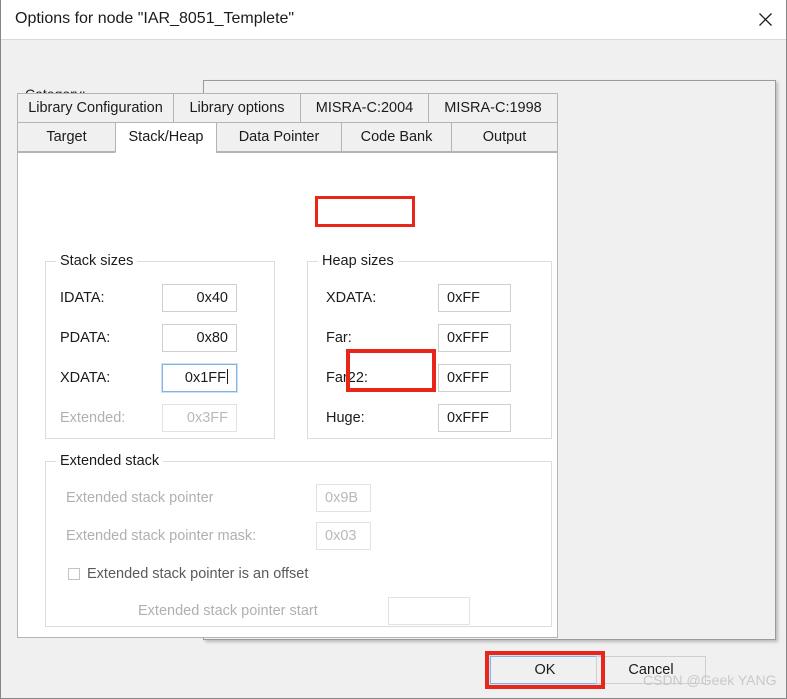 The width and height of the screenshot is (787, 699). I want to click on tab-data-pointer: Data Pointer, so click(278, 137).